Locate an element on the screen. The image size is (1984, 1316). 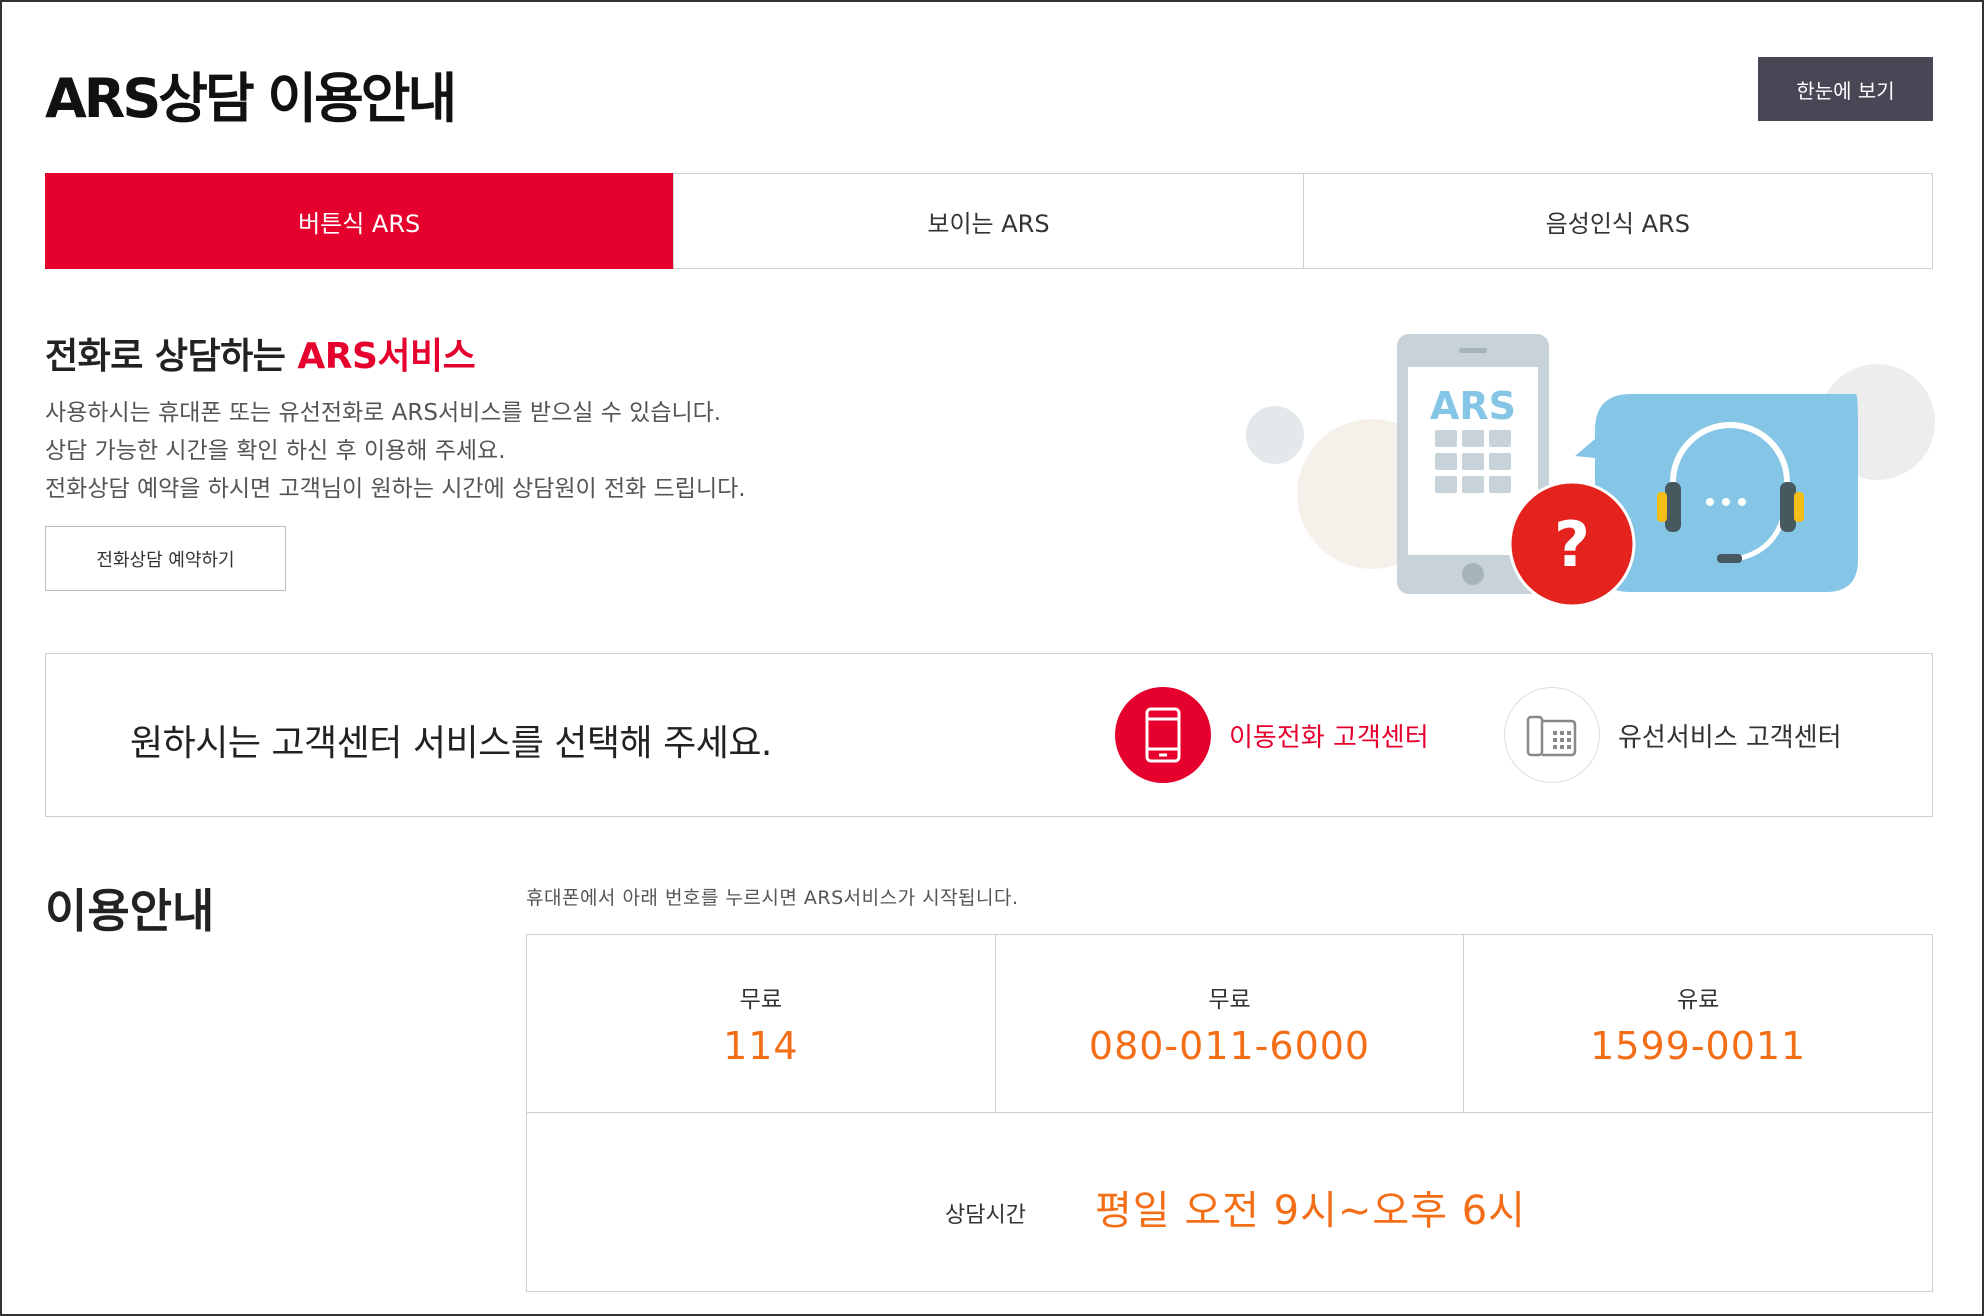
tab-visible-ars: 보이는 ARS is located at coordinates (988, 221).